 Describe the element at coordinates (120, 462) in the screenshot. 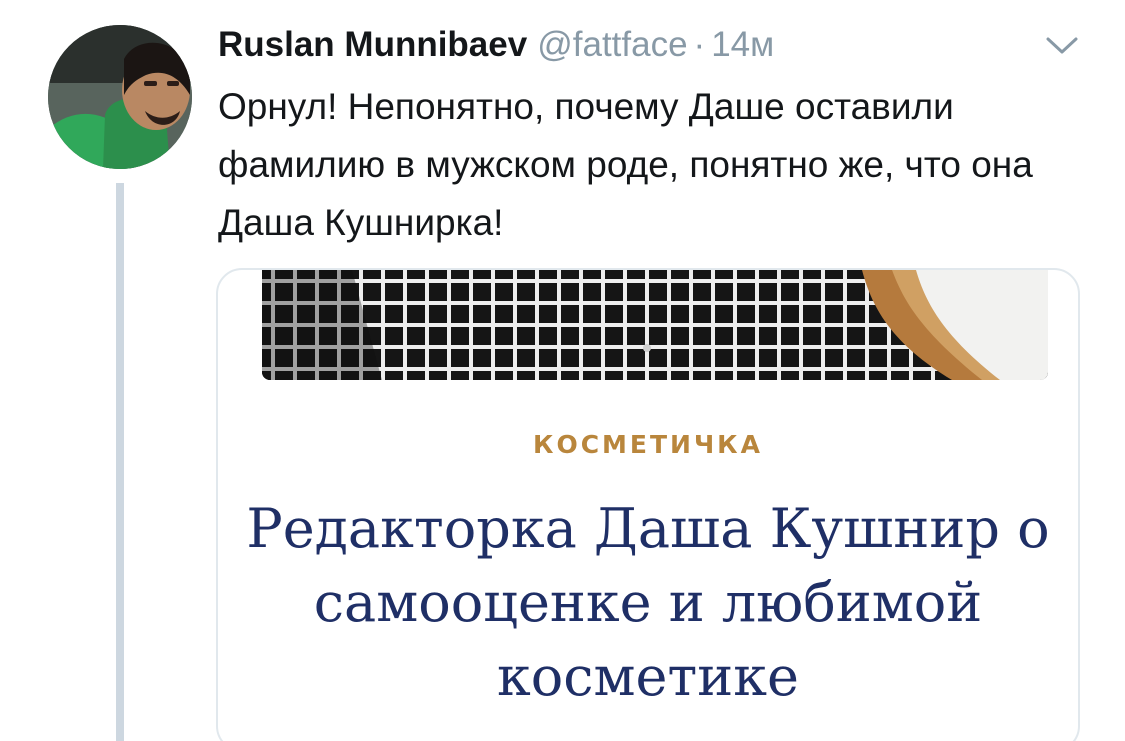

I see `thread-connector-line` at that location.